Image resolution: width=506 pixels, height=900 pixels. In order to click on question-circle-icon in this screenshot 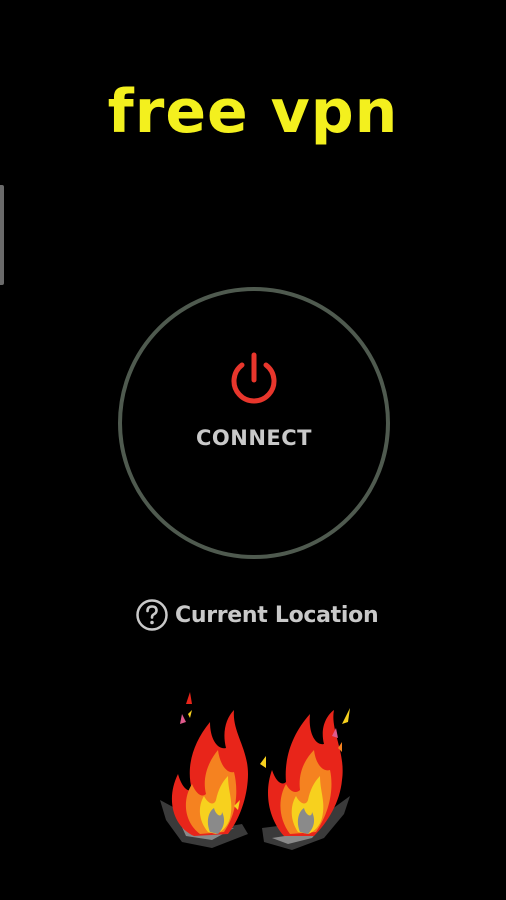, I will do `click(152, 615)`.